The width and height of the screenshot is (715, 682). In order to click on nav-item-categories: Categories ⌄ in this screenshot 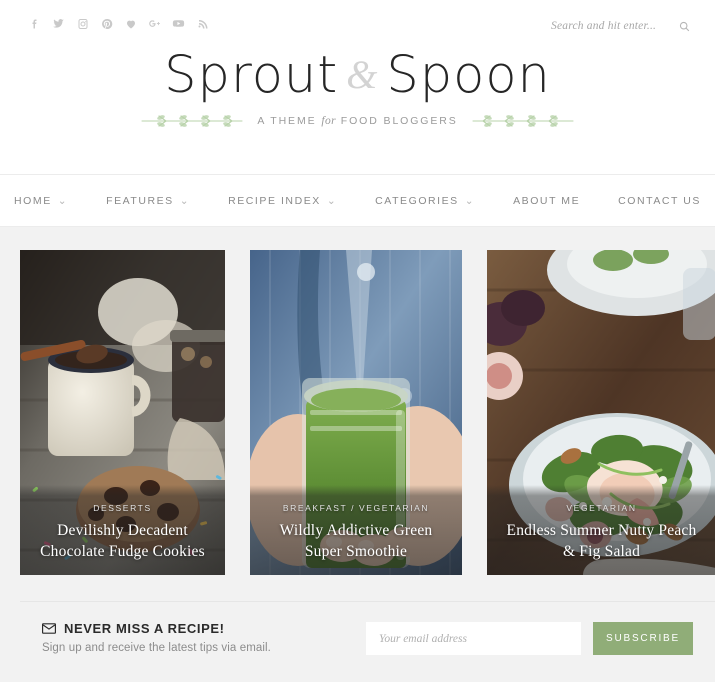, I will do `click(425, 201)`.